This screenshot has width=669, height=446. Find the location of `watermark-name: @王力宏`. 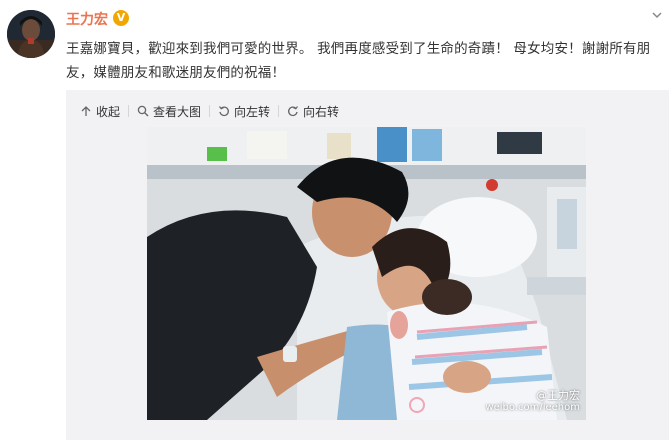

watermark-name: @王力宏 is located at coordinates (558, 395).